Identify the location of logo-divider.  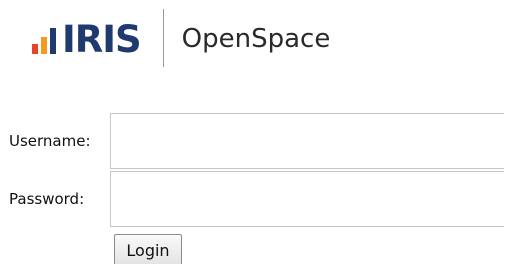
(163, 38).